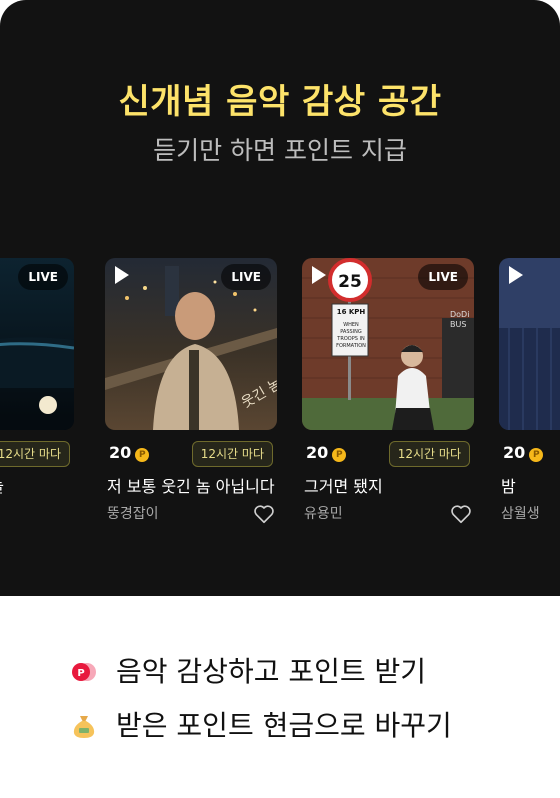 Image resolution: width=560 pixels, height=798 pixels. Describe the element at coordinates (37, 485) in the screenshot. I see `song-title: 른 오늘` at that location.